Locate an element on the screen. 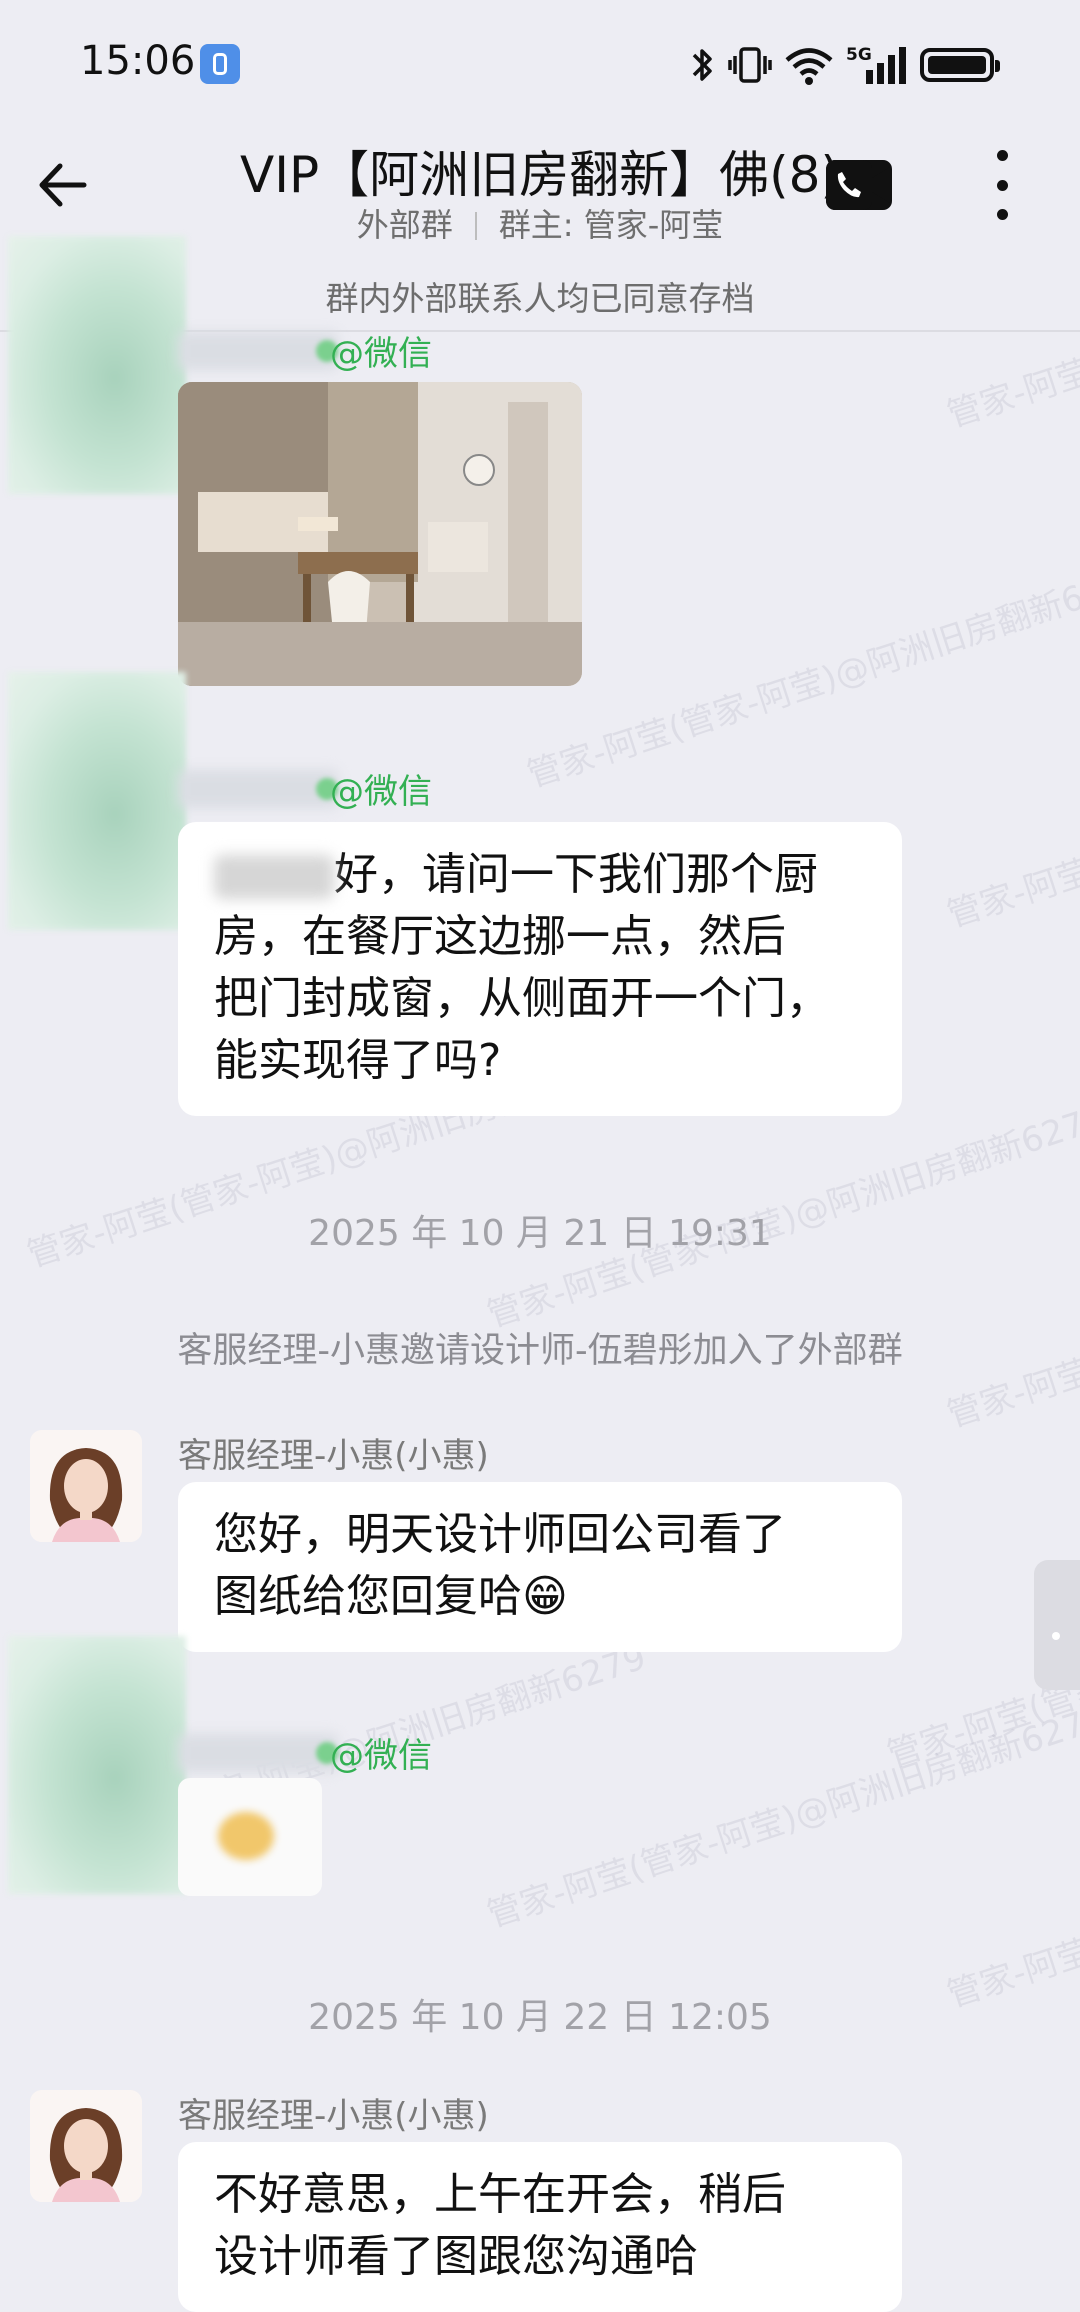 This screenshot has height=2312, width=1080. message-line: 房，在餐厅这边挪一点，然后 is located at coordinates (500, 936).